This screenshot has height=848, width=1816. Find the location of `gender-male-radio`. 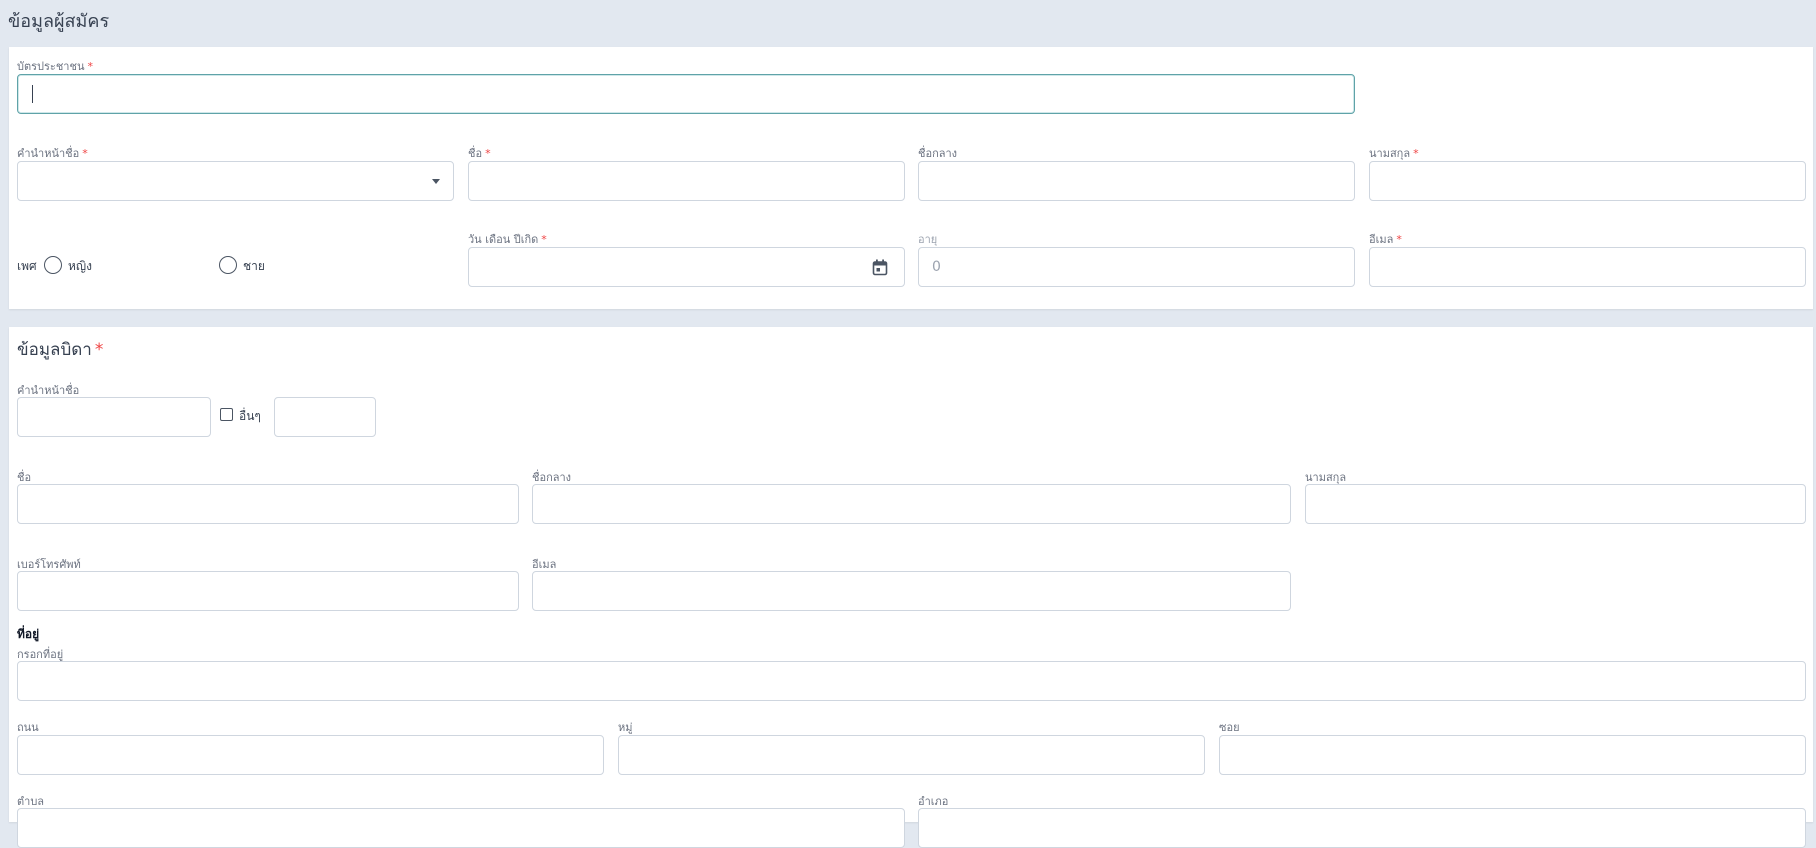

gender-male-radio is located at coordinates (228, 265).